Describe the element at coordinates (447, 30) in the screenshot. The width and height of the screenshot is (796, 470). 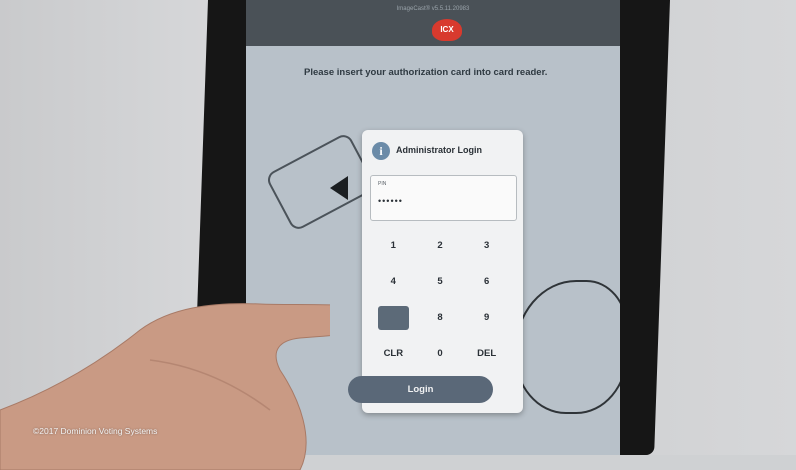
I see `icx-logo: ICX` at that location.